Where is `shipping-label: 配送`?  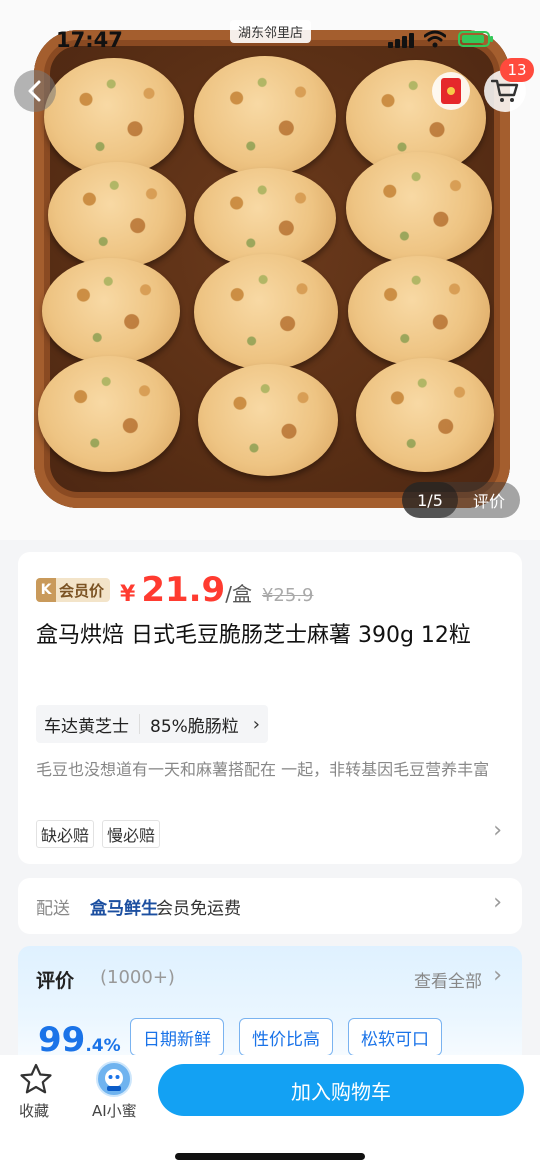
shipping-label: 配送 is located at coordinates (53, 909).